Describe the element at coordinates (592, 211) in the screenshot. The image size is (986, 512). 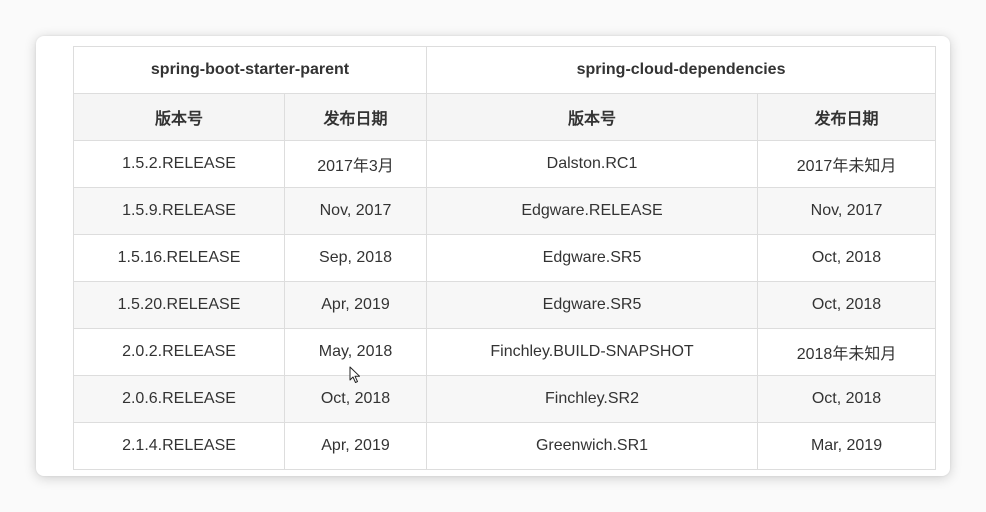
I see `cell-cloud-version: Edgware.RELEASE` at that location.